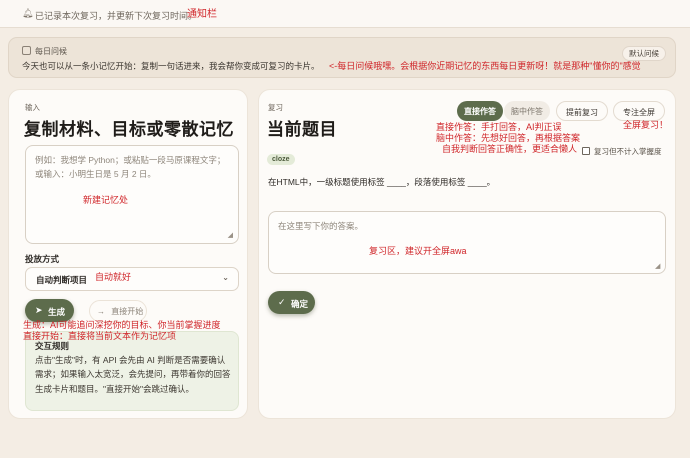  I want to click on default-greeting-badge: 默认问候, so click(644, 53).